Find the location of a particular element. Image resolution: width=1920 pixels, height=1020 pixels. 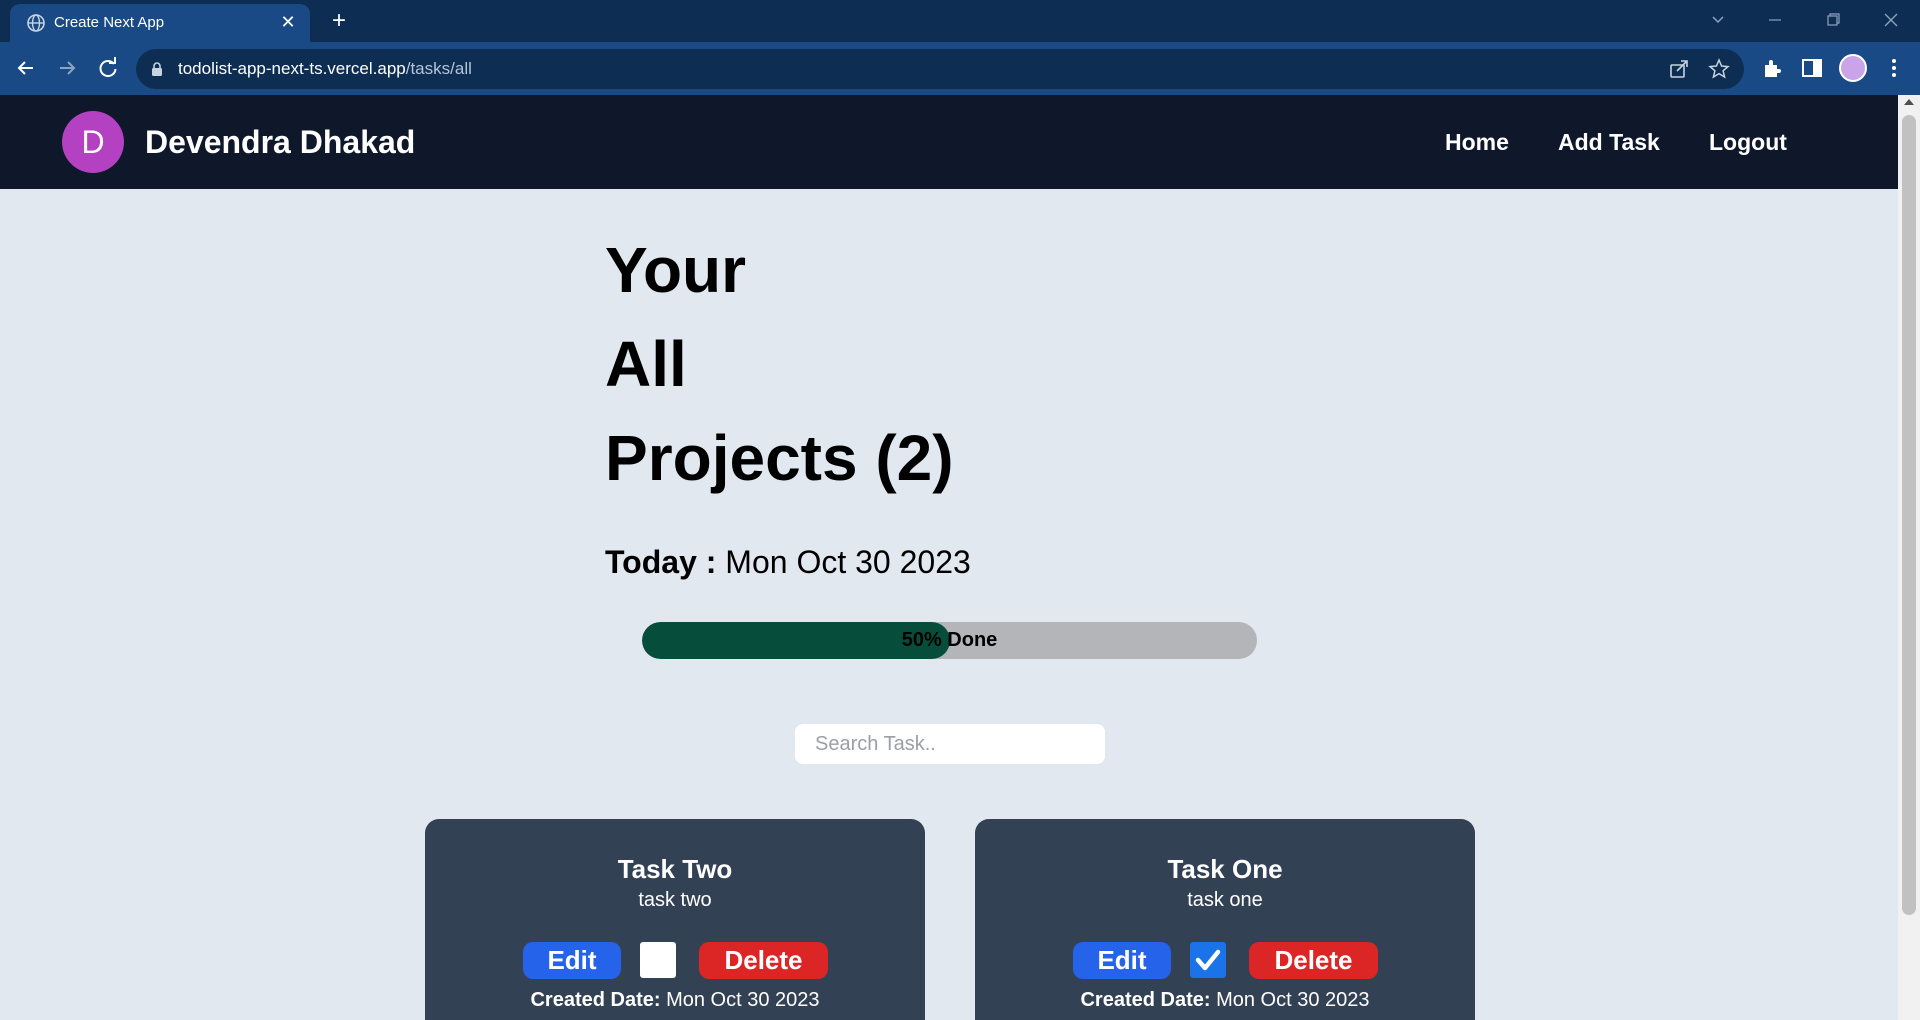

profile-avatar is located at coordinates (1853, 68).